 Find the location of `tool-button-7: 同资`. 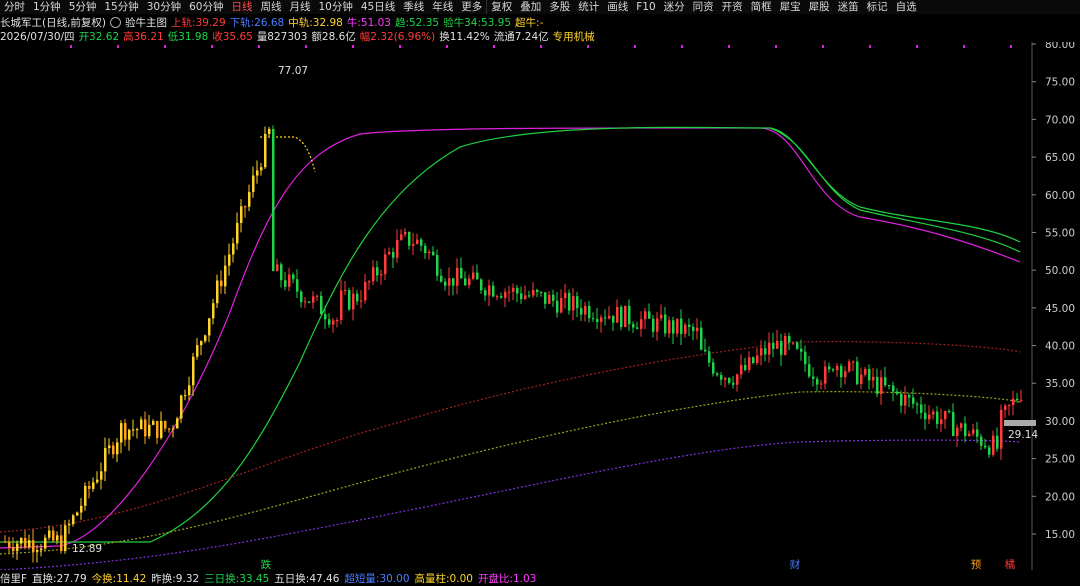

tool-button-7: 同资 is located at coordinates (703, 7).